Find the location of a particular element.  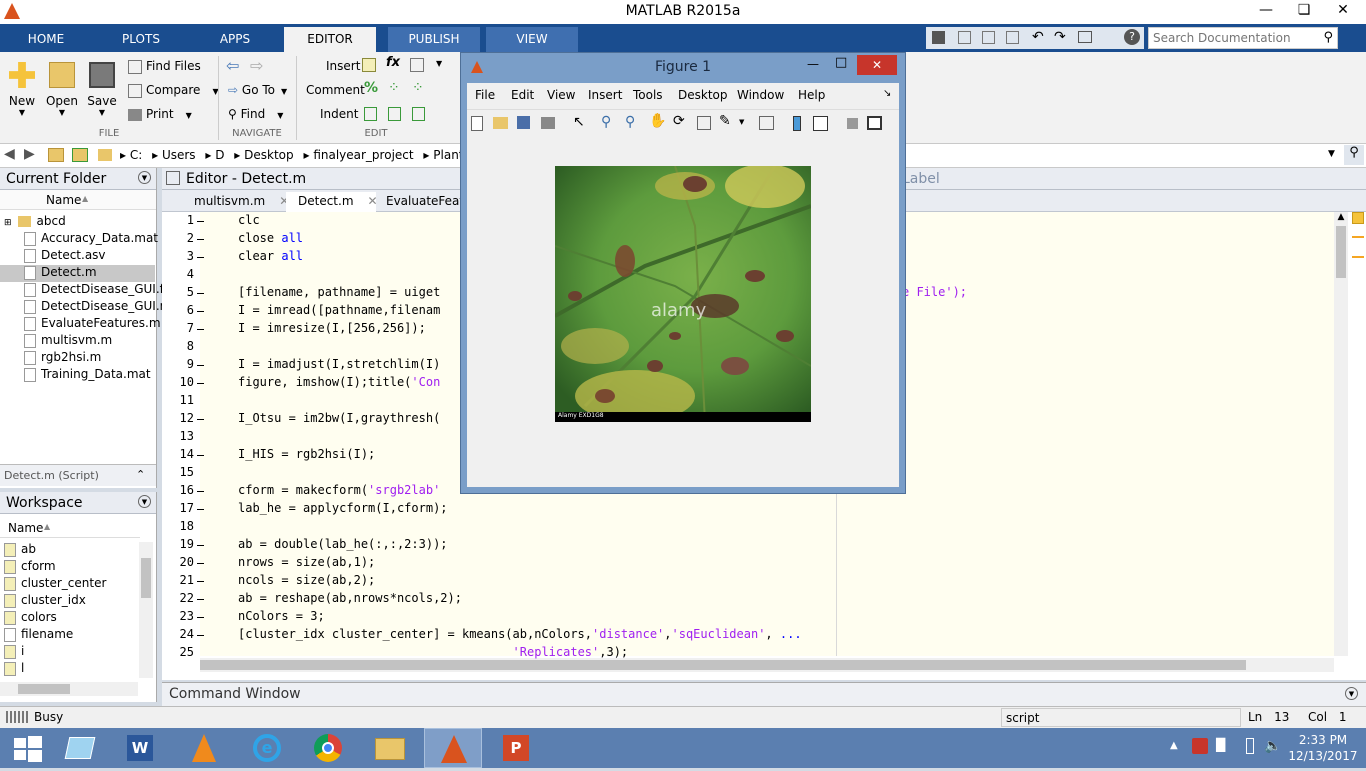

code-line: close all is located at coordinates (270, 238).